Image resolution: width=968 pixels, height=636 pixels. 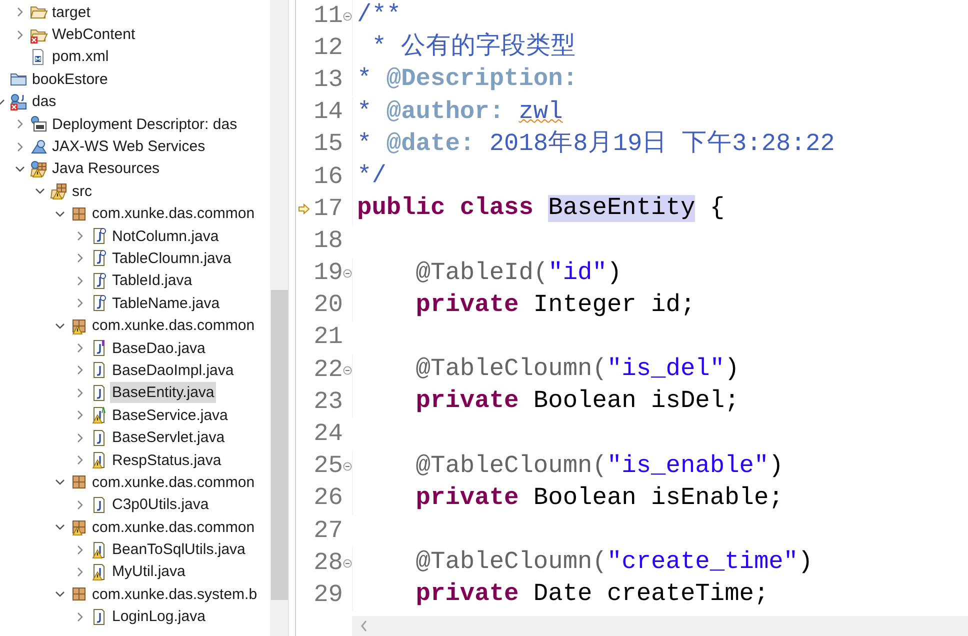 What do you see at coordinates (524, 306) in the screenshot?
I see `code-line: private Integer id;` at bounding box center [524, 306].